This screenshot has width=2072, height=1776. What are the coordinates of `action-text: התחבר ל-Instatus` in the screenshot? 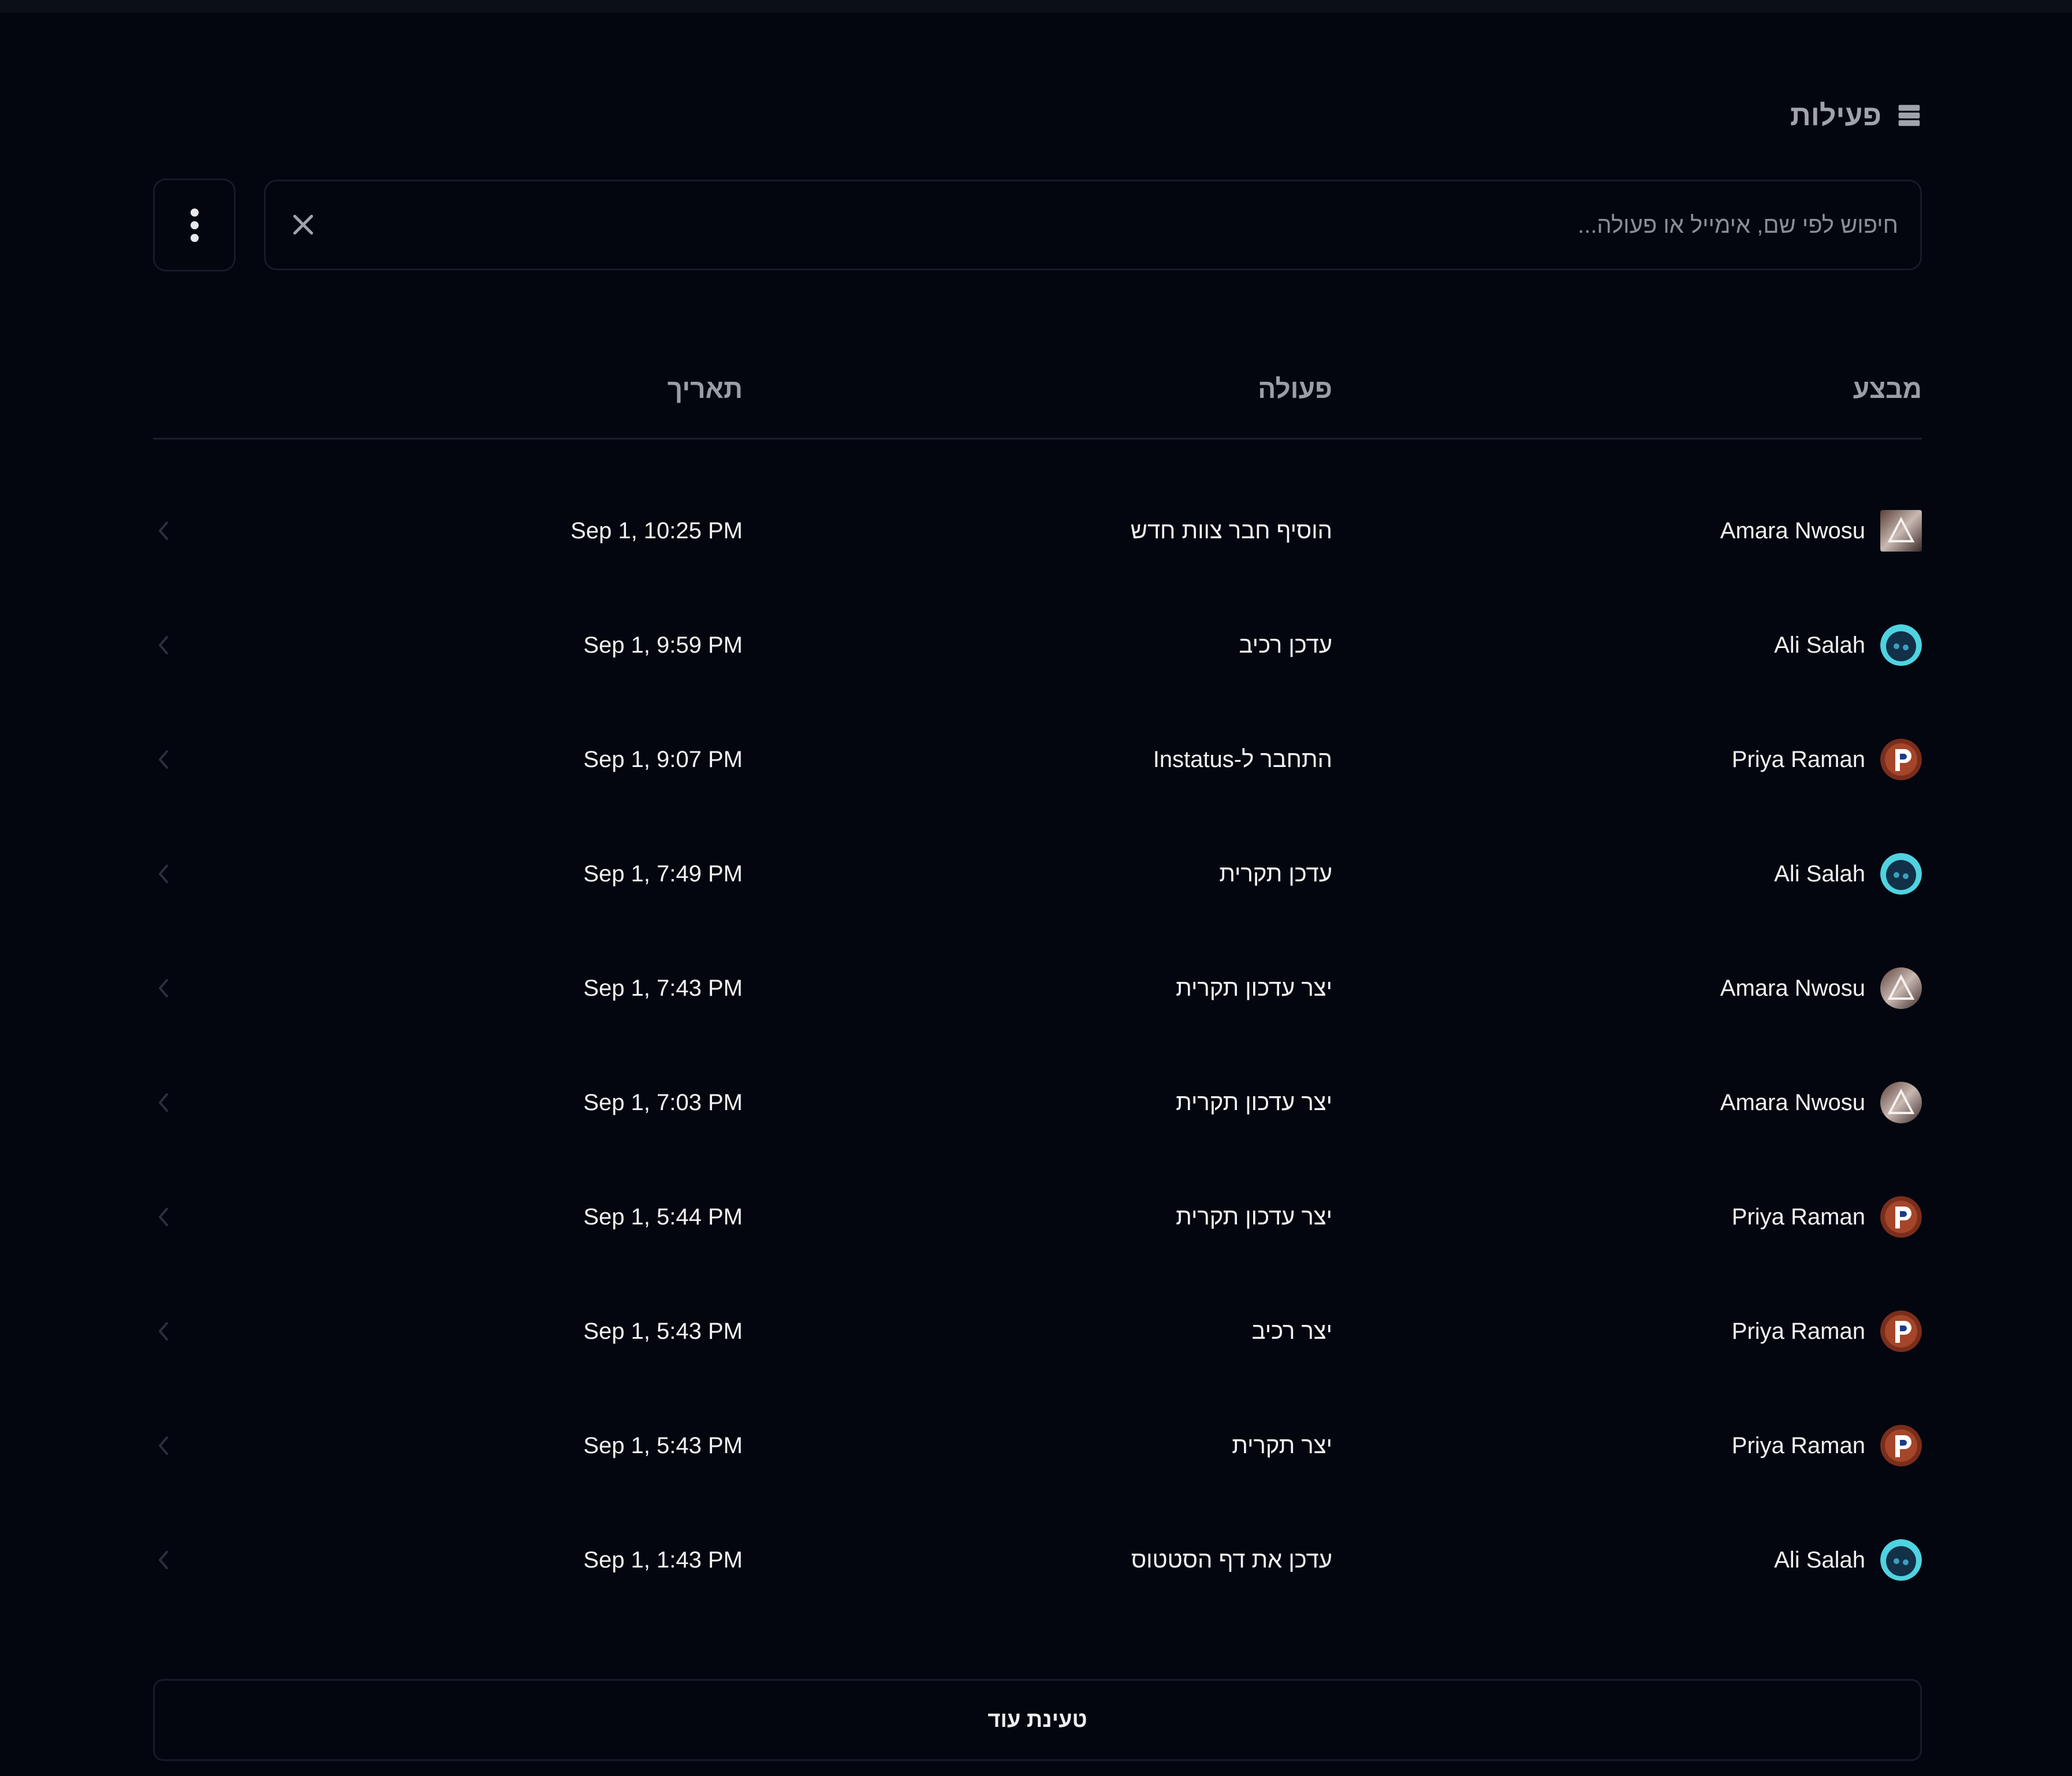 It's located at (1242, 759).